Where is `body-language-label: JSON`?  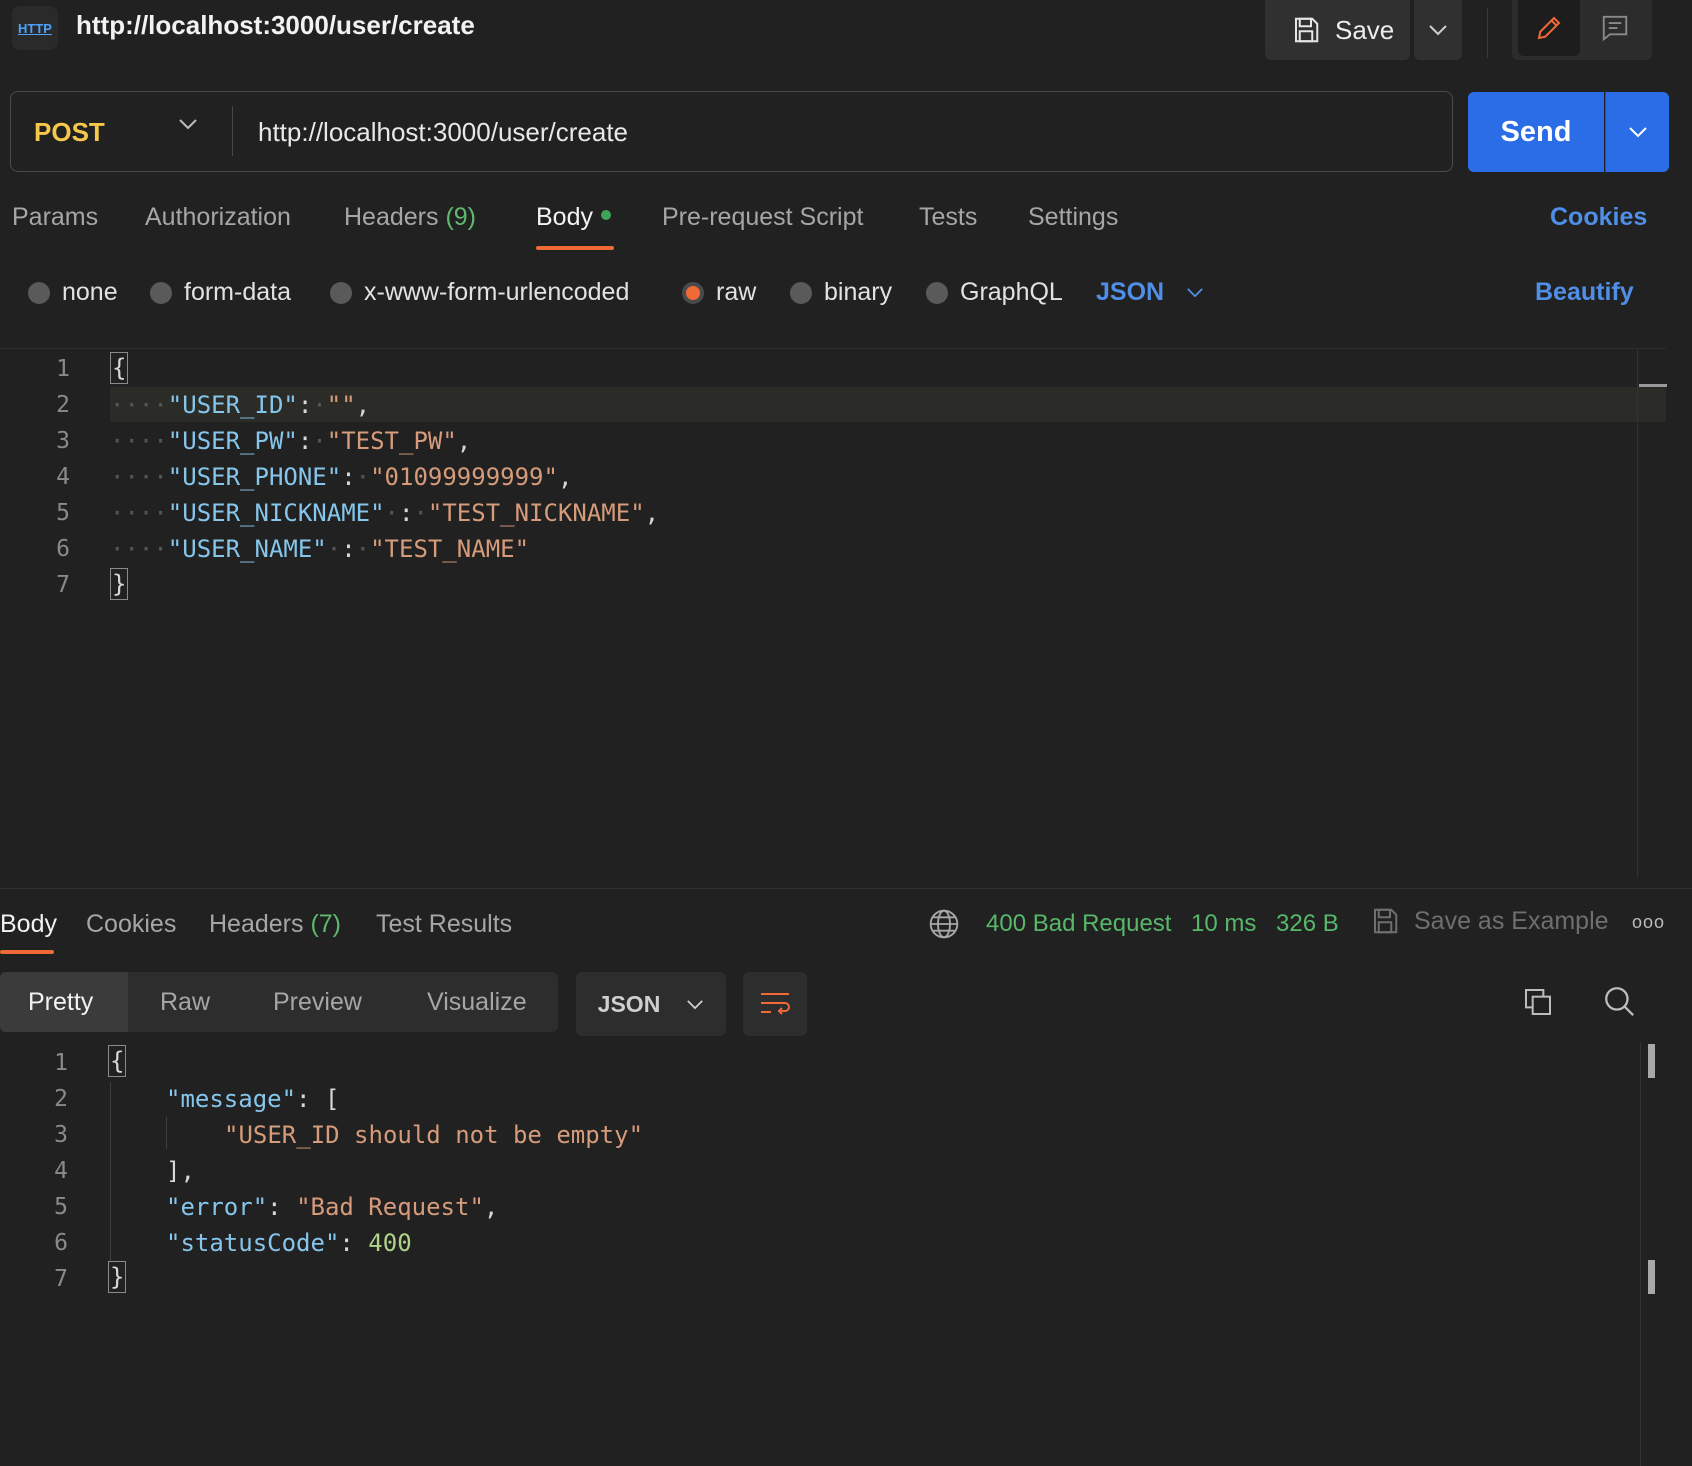 body-language-label: JSON is located at coordinates (1130, 292).